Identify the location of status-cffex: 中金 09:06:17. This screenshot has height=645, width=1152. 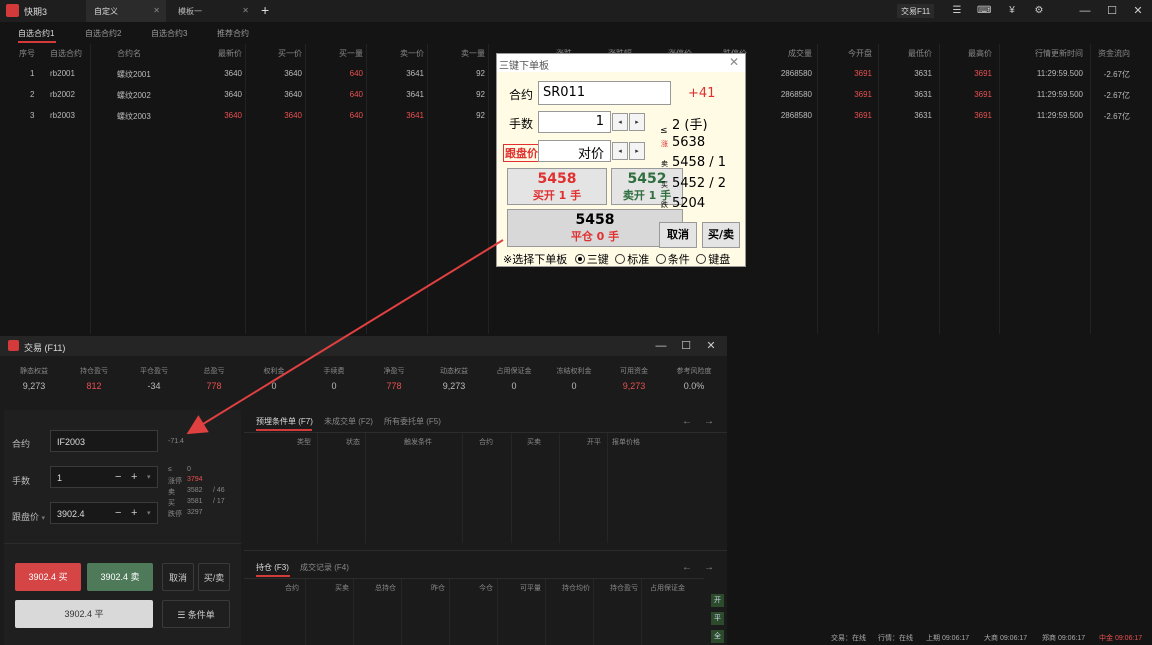
(1121, 638).